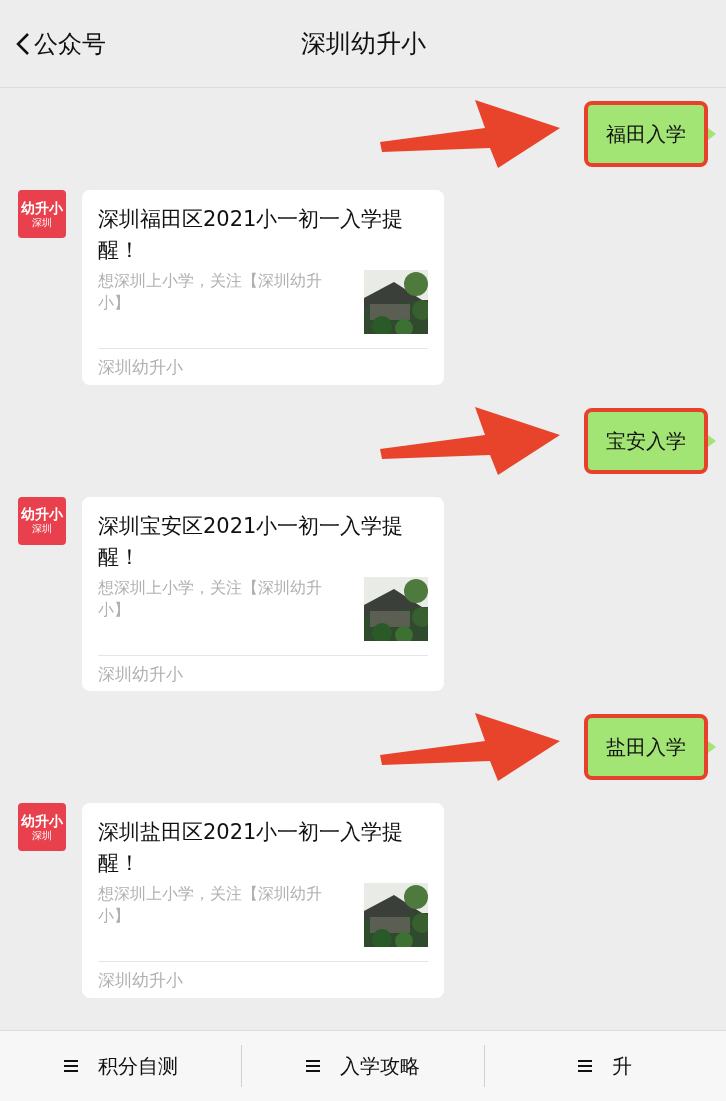  I want to click on menu-button: 升, so click(605, 1066).